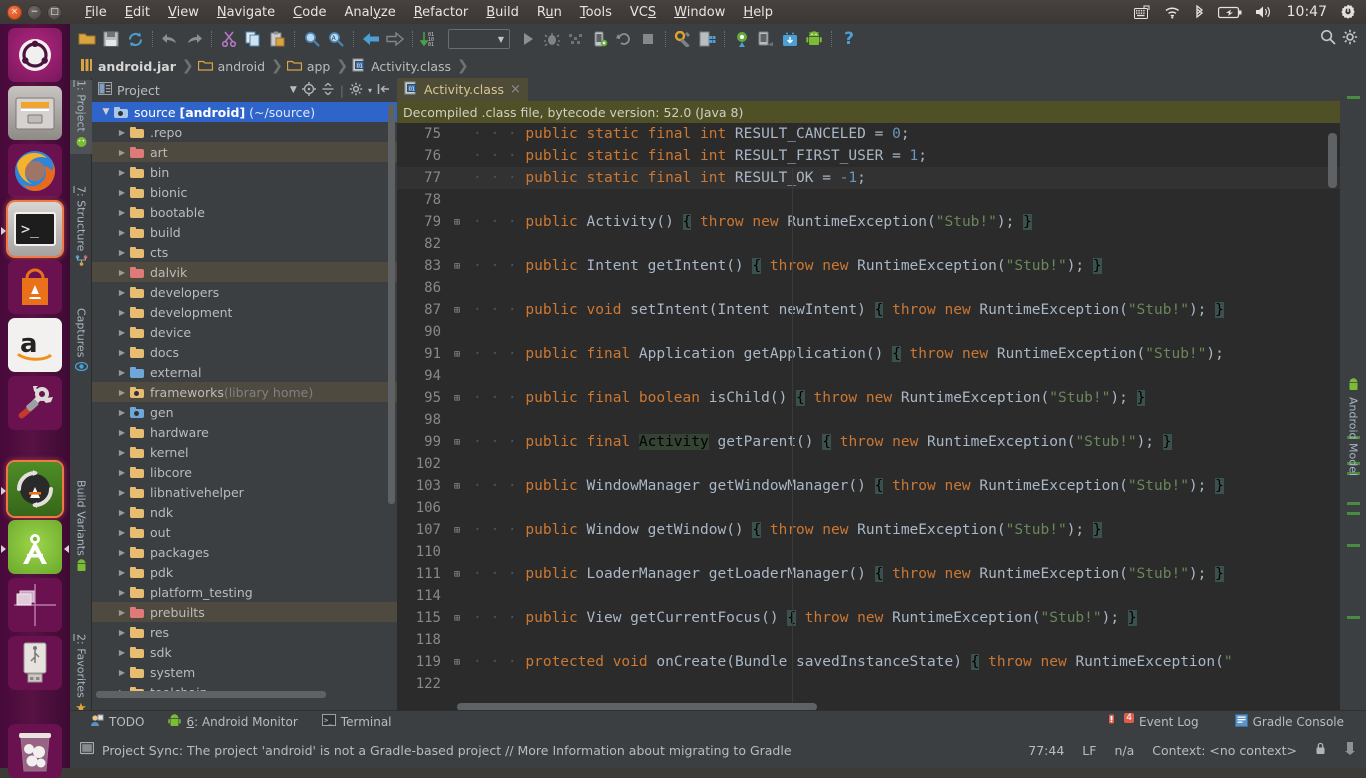 This screenshot has height=778, width=1366. I want to click on tool-window-terminal: >_ Terminal, so click(357, 721).